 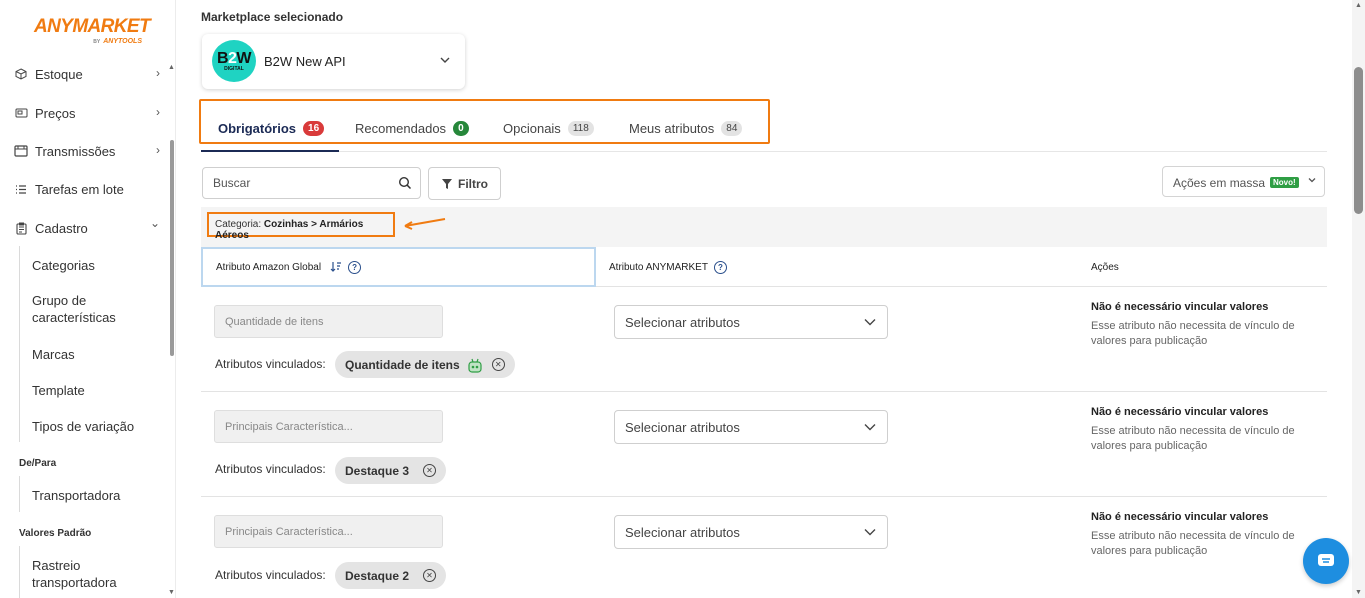 What do you see at coordinates (580, 128) in the screenshot?
I see `tab-count-badge: 118` at bounding box center [580, 128].